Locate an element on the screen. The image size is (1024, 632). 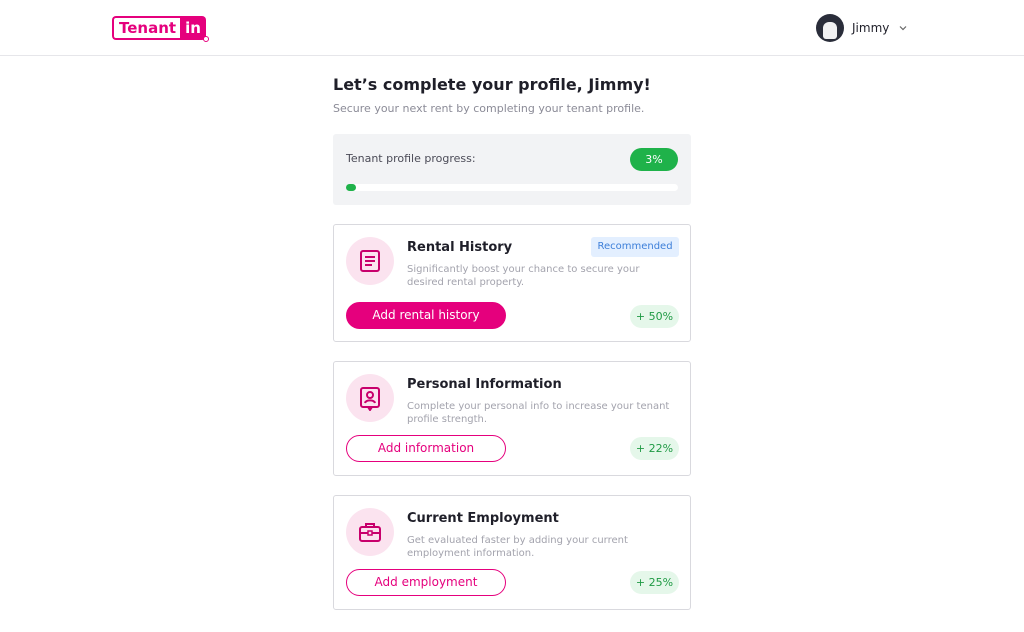
boost-badge: + 50% is located at coordinates (654, 316).